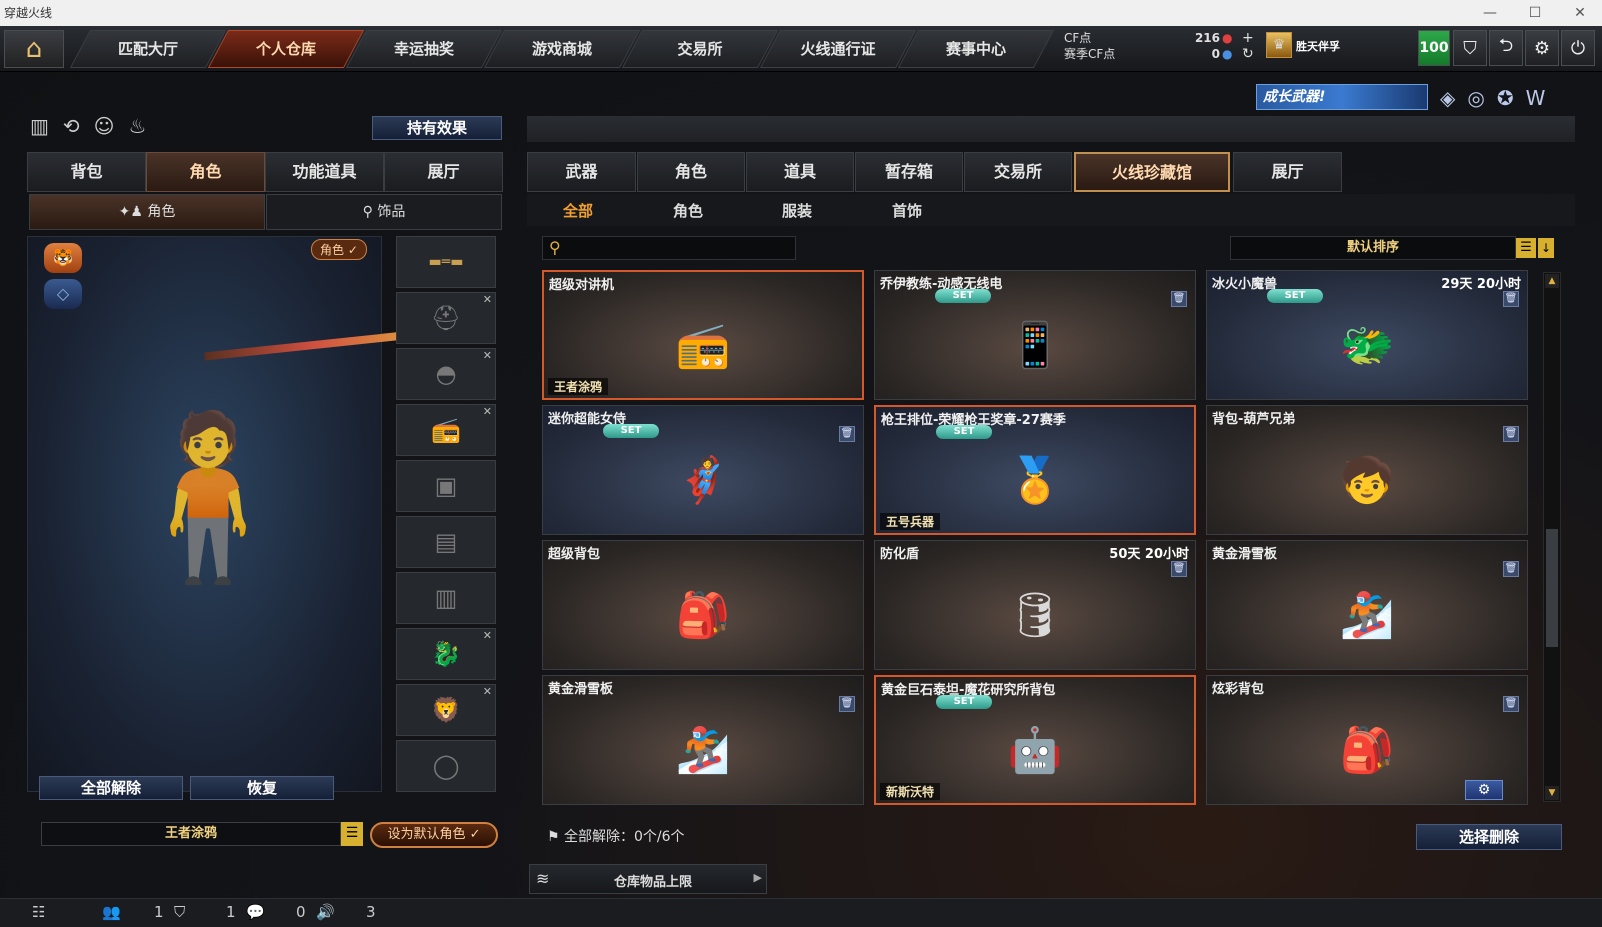  Describe the element at coordinates (581, 172) in the screenshot. I see `right-tab-weapons: 武器` at that location.